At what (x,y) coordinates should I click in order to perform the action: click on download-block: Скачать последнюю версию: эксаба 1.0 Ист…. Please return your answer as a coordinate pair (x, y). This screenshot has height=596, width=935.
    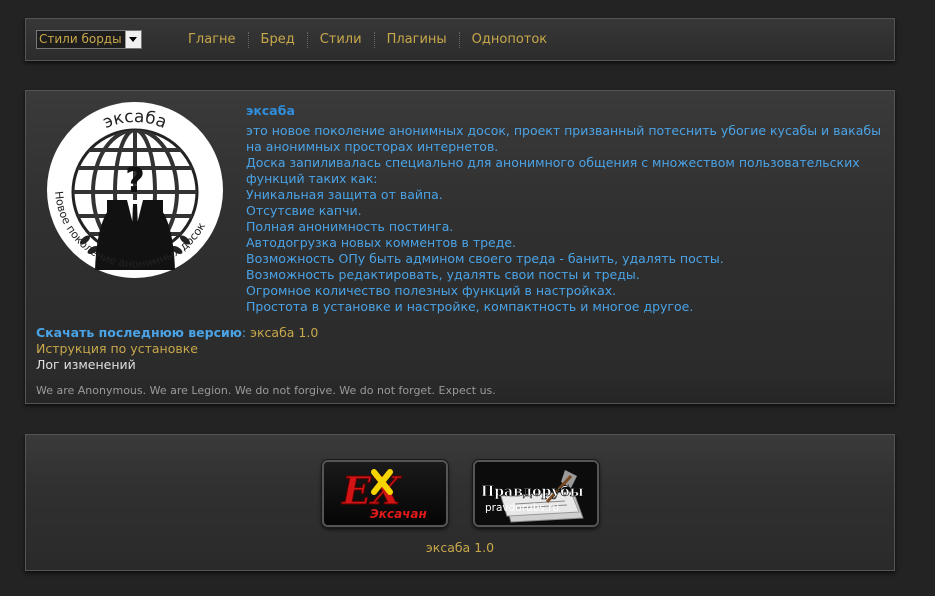
    Looking at the image, I should click on (177, 349).